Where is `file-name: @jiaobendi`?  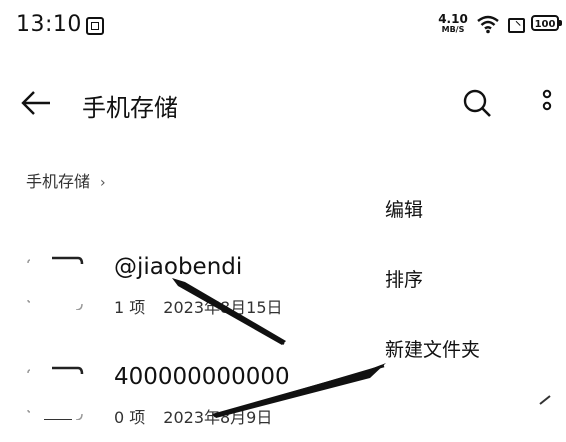
file-name: @jiaobendi is located at coordinates (178, 267).